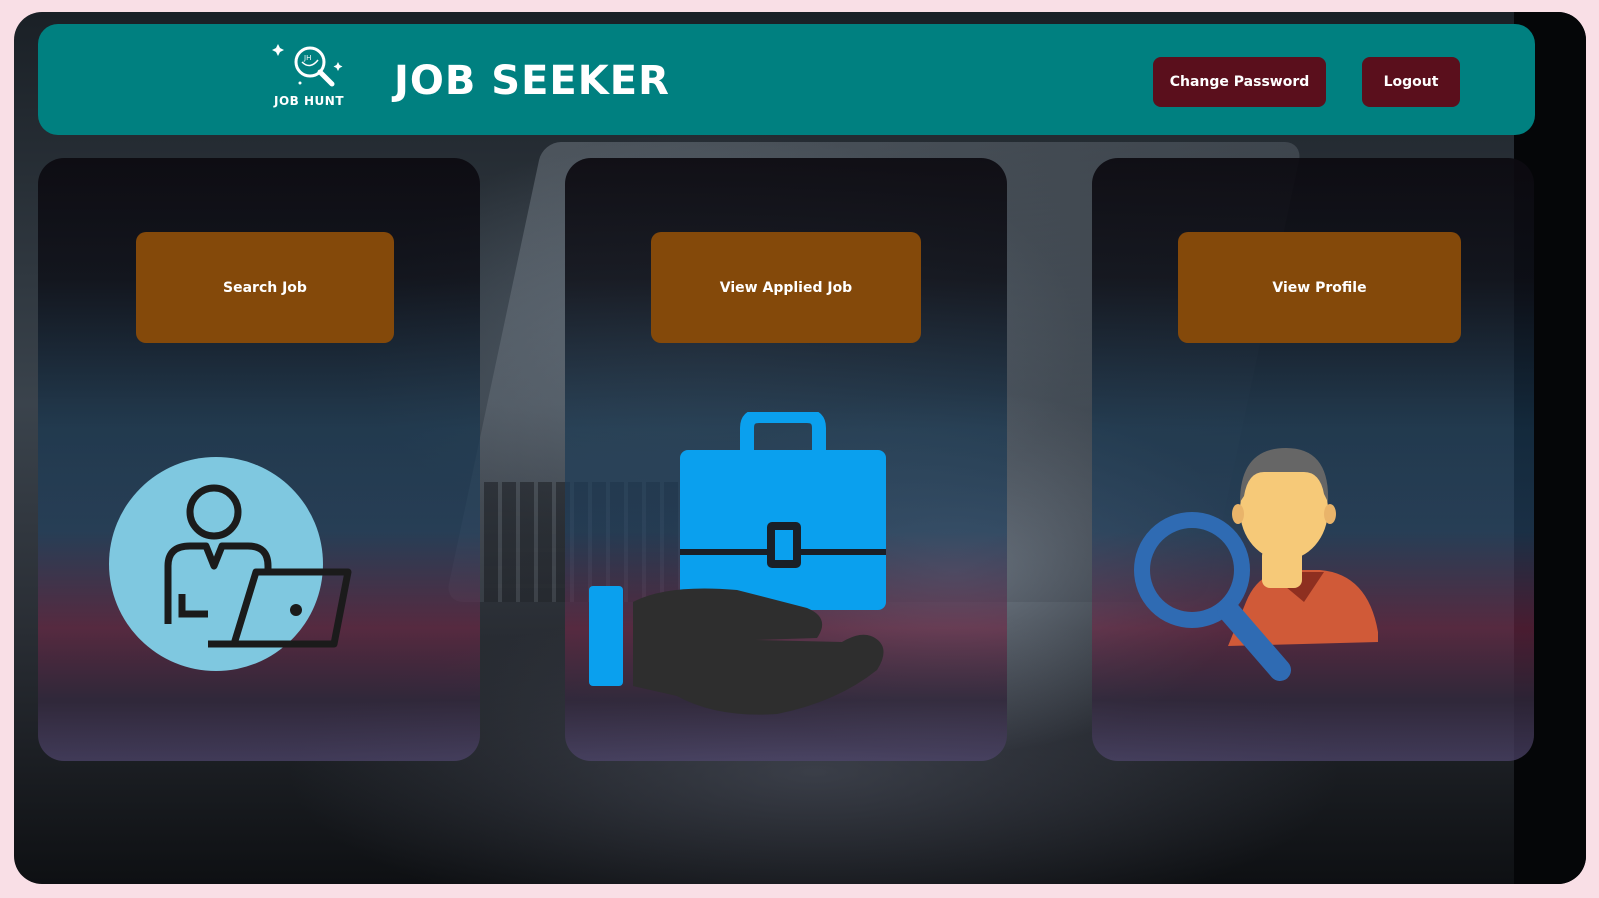  I want to click on magnifier-logo-icon: JH, so click(307, 65).